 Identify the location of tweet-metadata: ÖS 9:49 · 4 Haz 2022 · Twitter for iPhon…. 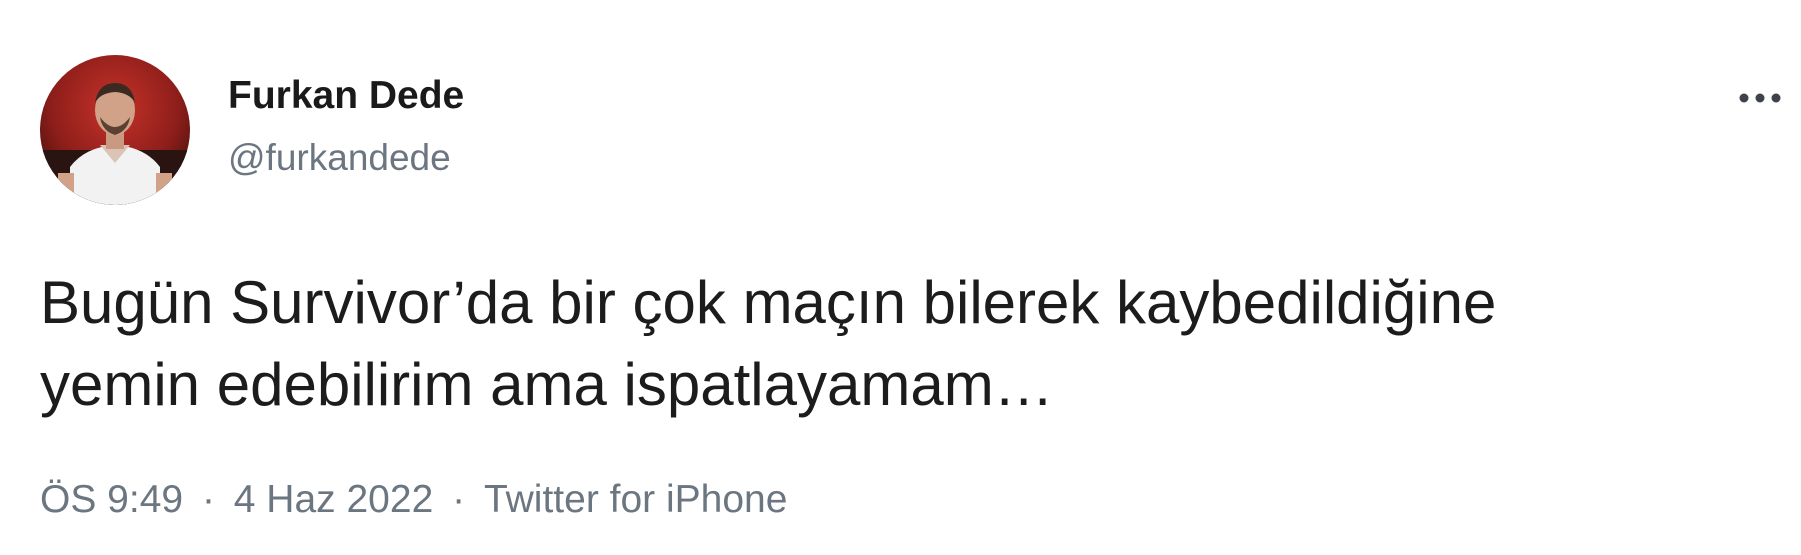
(413, 500).